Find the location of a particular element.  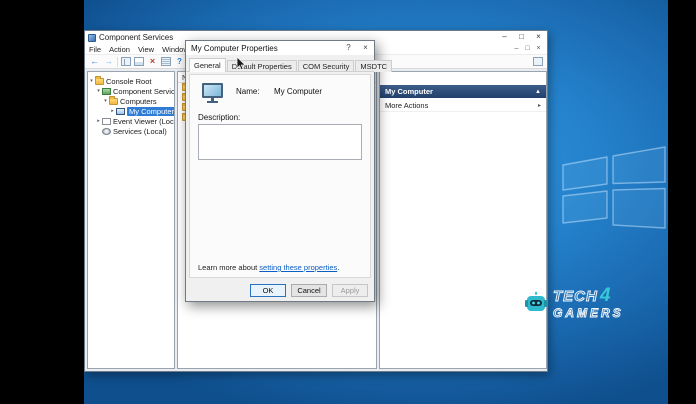

computers-folder-icon is located at coordinates (113, 100).